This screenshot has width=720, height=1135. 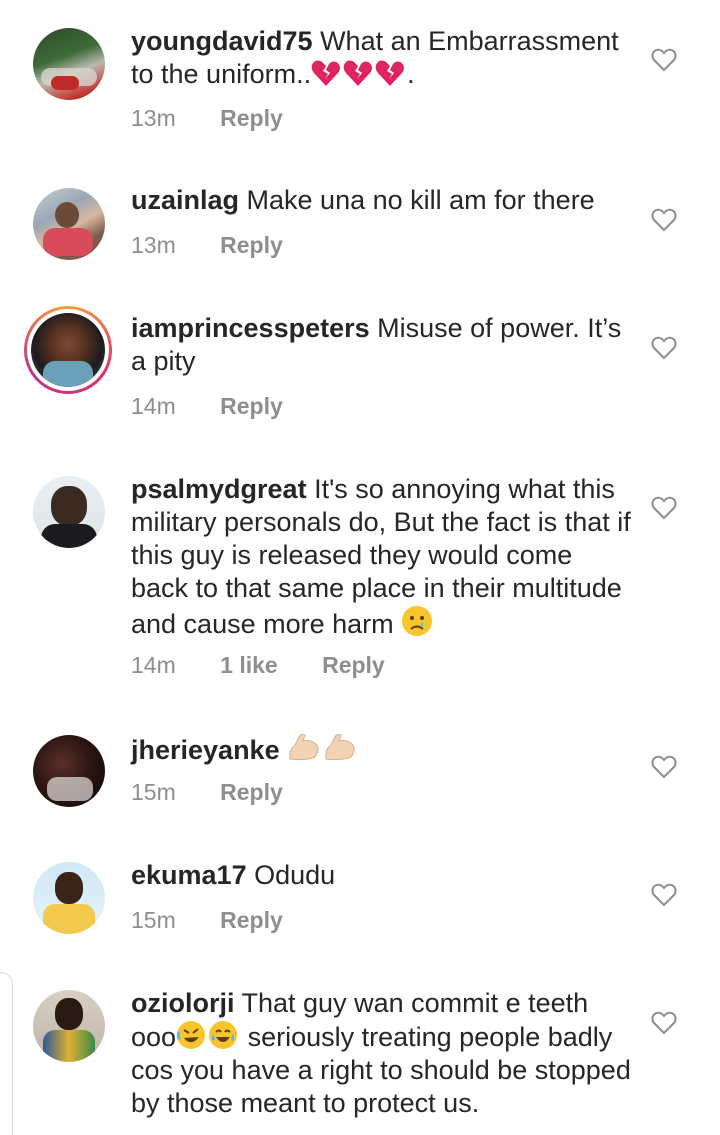 What do you see at coordinates (249, 665) in the screenshot?
I see `like-count-button: 1 like` at bounding box center [249, 665].